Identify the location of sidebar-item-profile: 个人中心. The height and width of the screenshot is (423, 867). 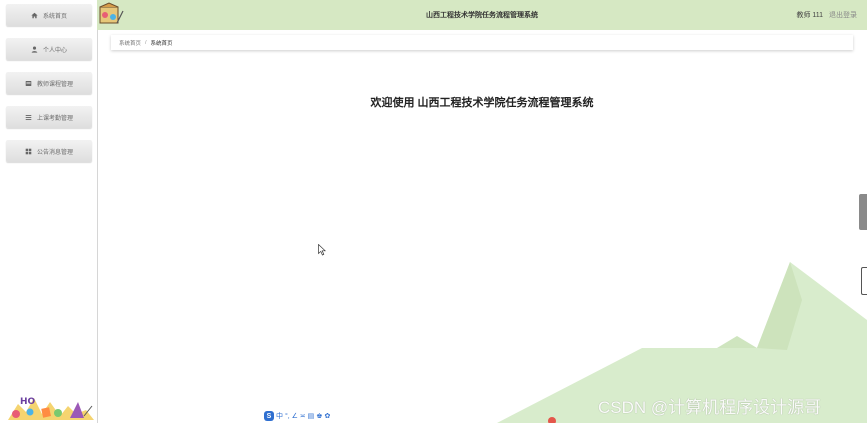
(49, 49).